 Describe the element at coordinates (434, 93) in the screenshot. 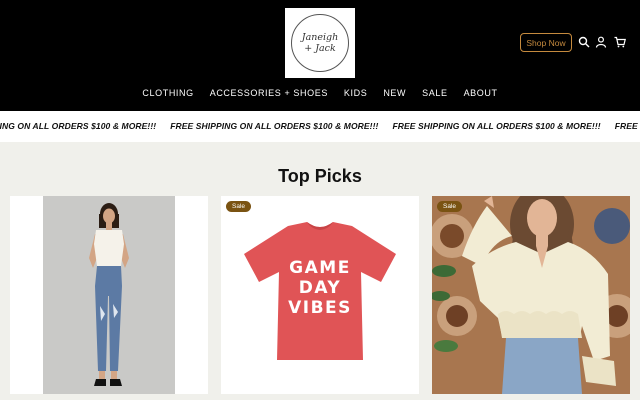

I see `nav-item-sale: SALE` at that location.